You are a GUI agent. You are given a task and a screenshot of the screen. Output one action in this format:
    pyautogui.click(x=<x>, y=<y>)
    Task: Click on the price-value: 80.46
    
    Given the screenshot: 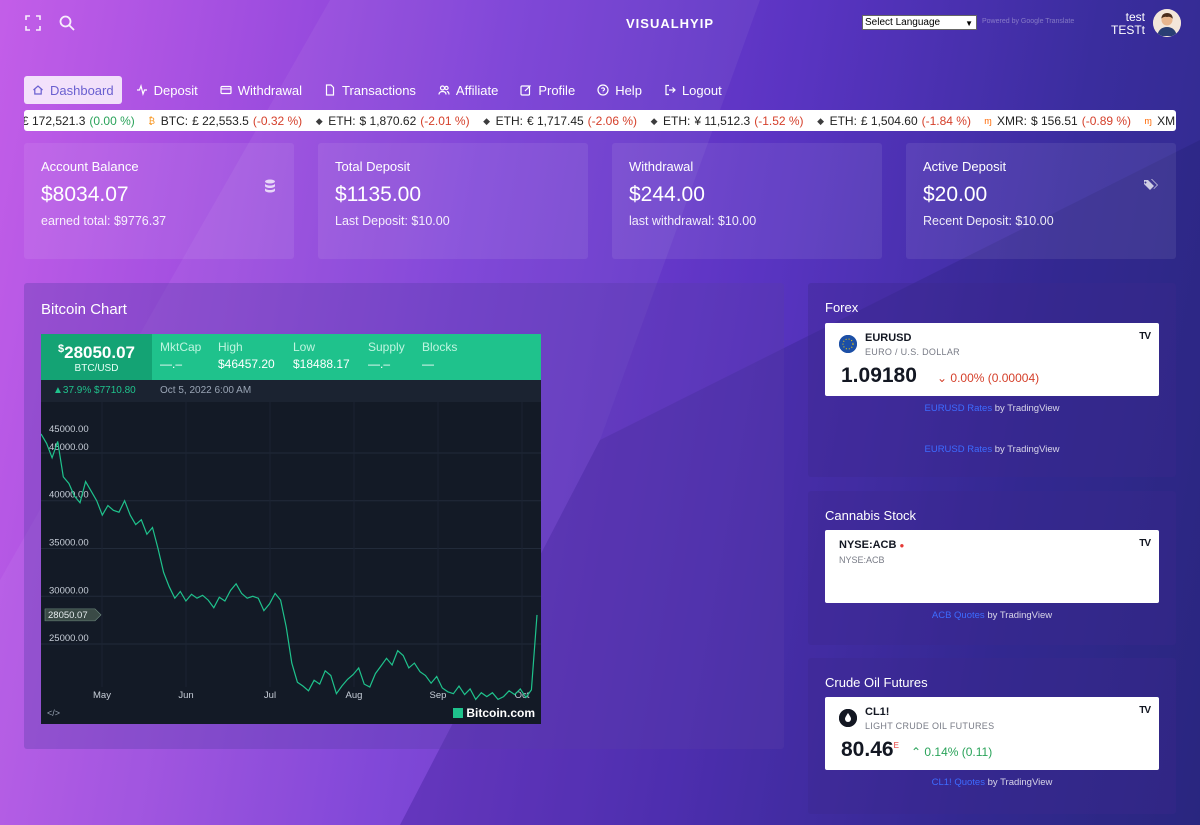 What is the action you would take?
    pyautogui.click(x=867, y=749)
    